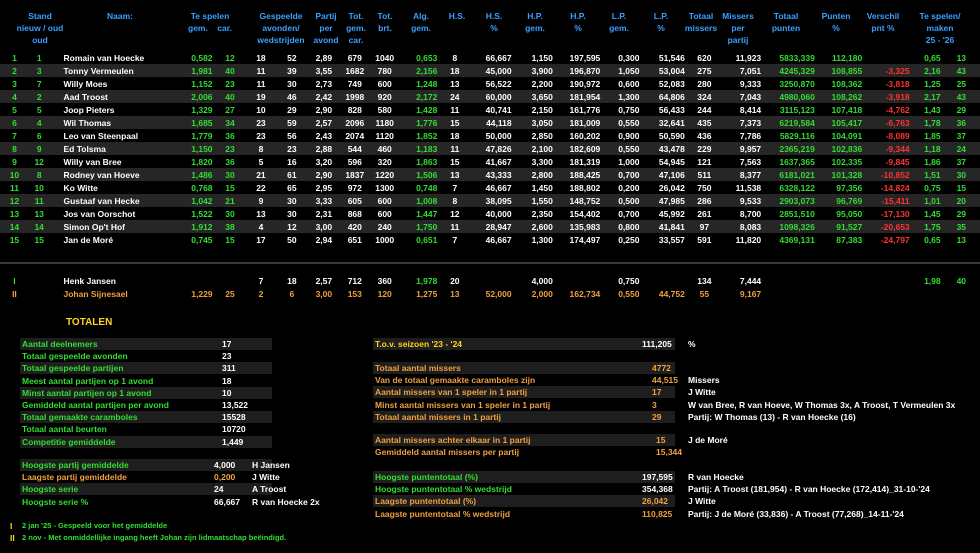 This screenshot has width=980, height=553. What do you see at coordinates (534, 293) in the screenshot?
I see `extra-cell-hp: 2,000` at bounding box center [534, 293].